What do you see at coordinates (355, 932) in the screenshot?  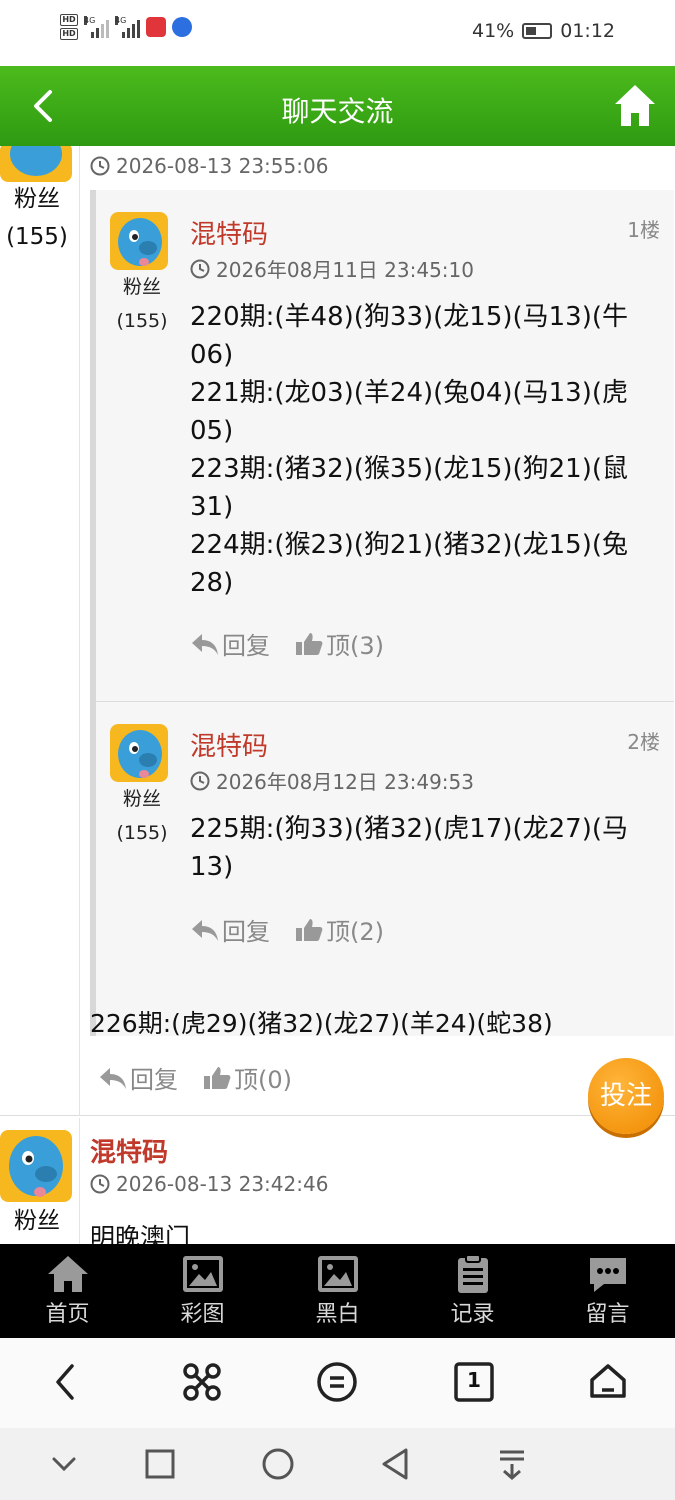 I see `like-label: 顶(2)` at bounding box center [355, 932].